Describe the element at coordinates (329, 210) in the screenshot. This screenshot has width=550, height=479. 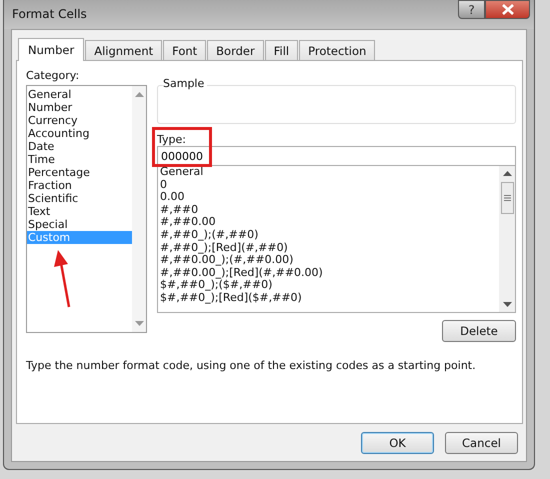
I see `format-item: #,##0` at that location.